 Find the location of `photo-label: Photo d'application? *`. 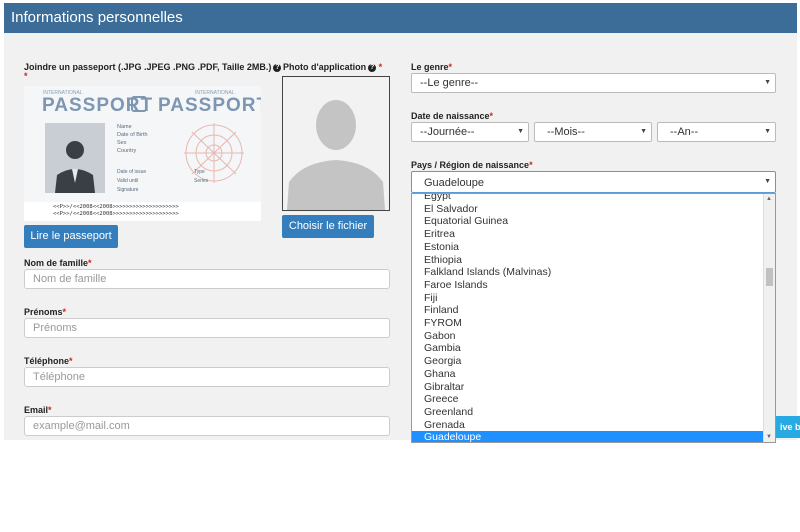

photo-label: Photo d'application? * is located at coordinates (332, 67).